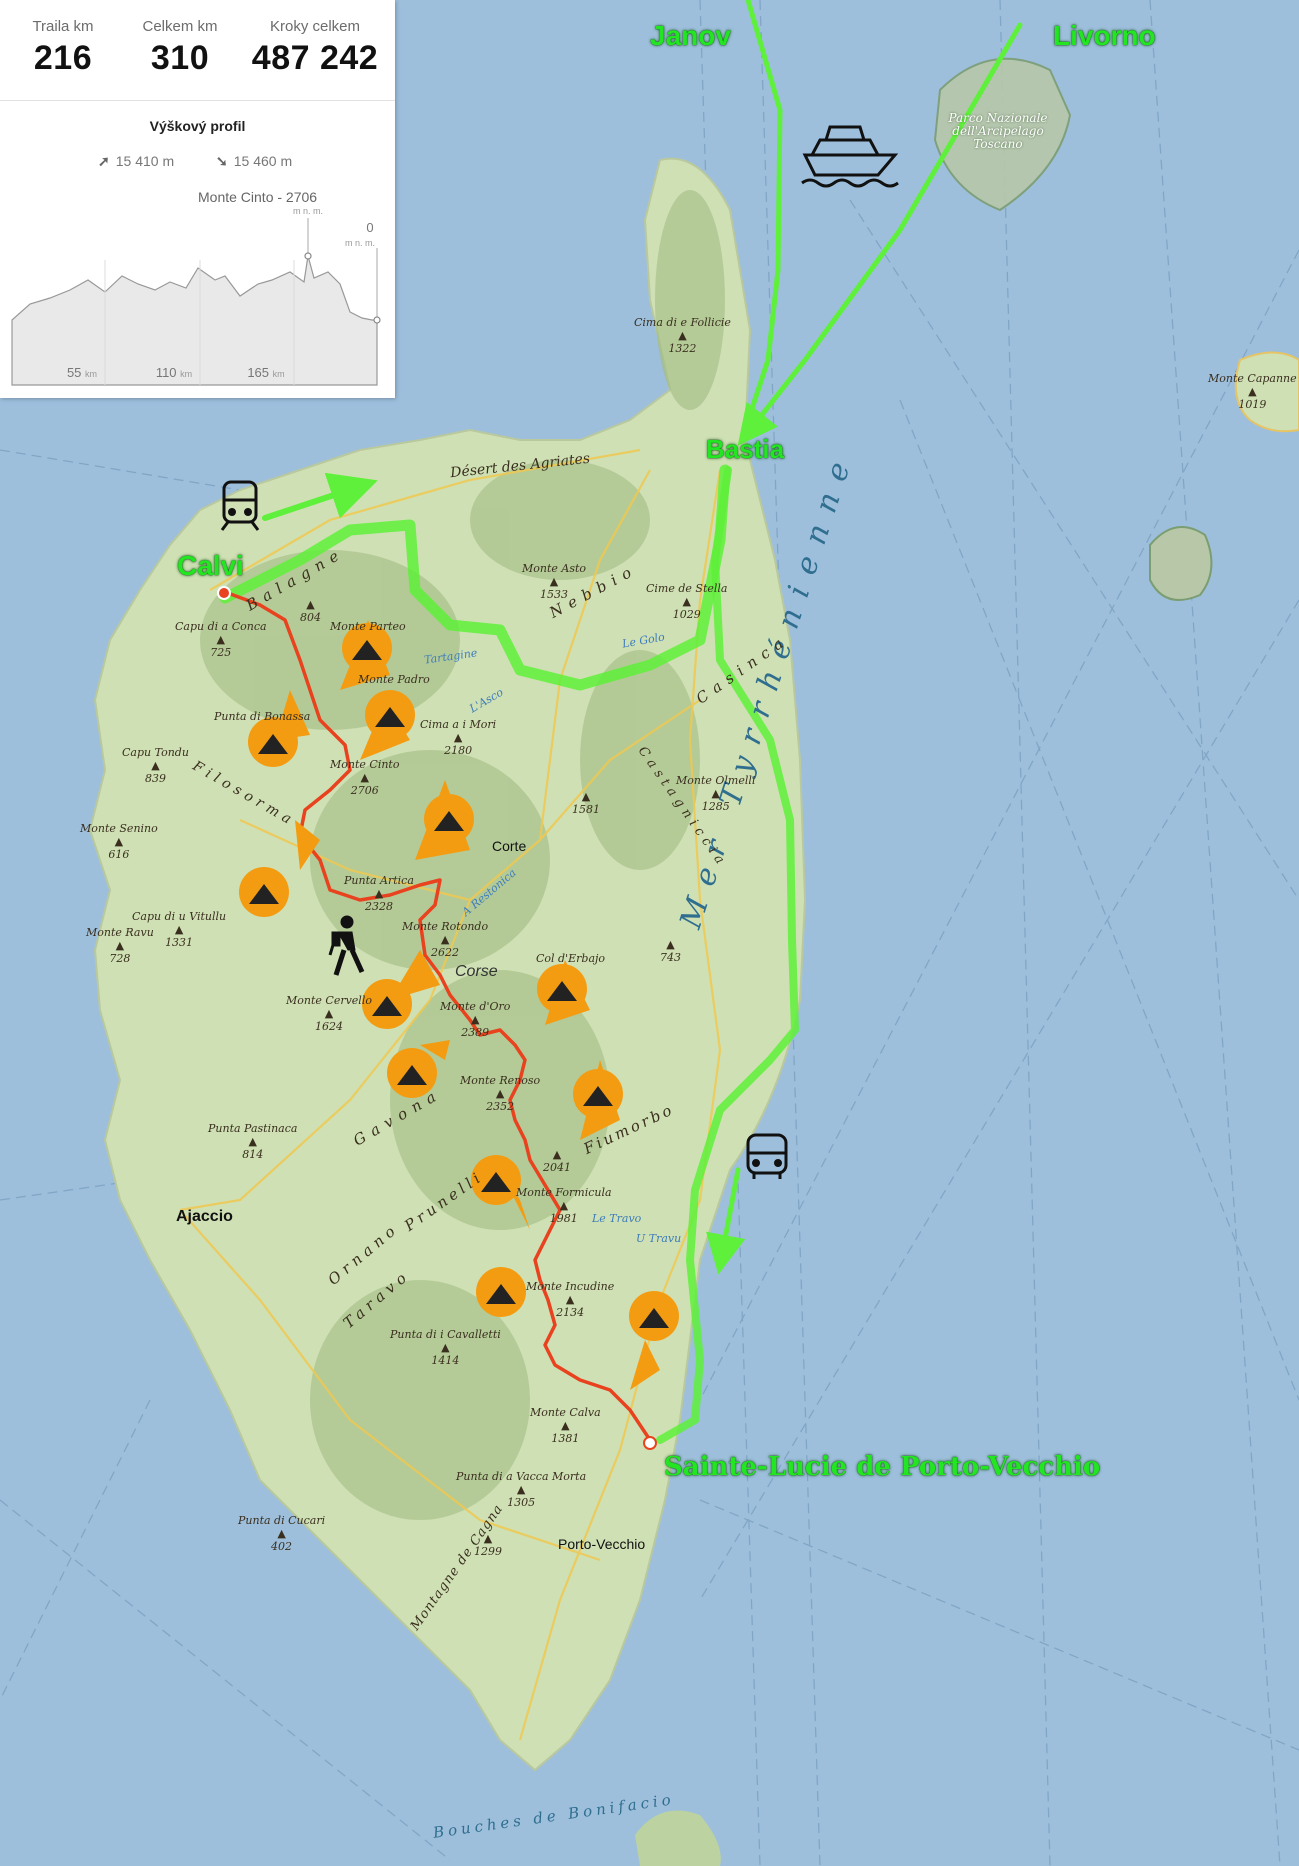  I want to click on stat-total-km-value: 310, so click(180, 58).